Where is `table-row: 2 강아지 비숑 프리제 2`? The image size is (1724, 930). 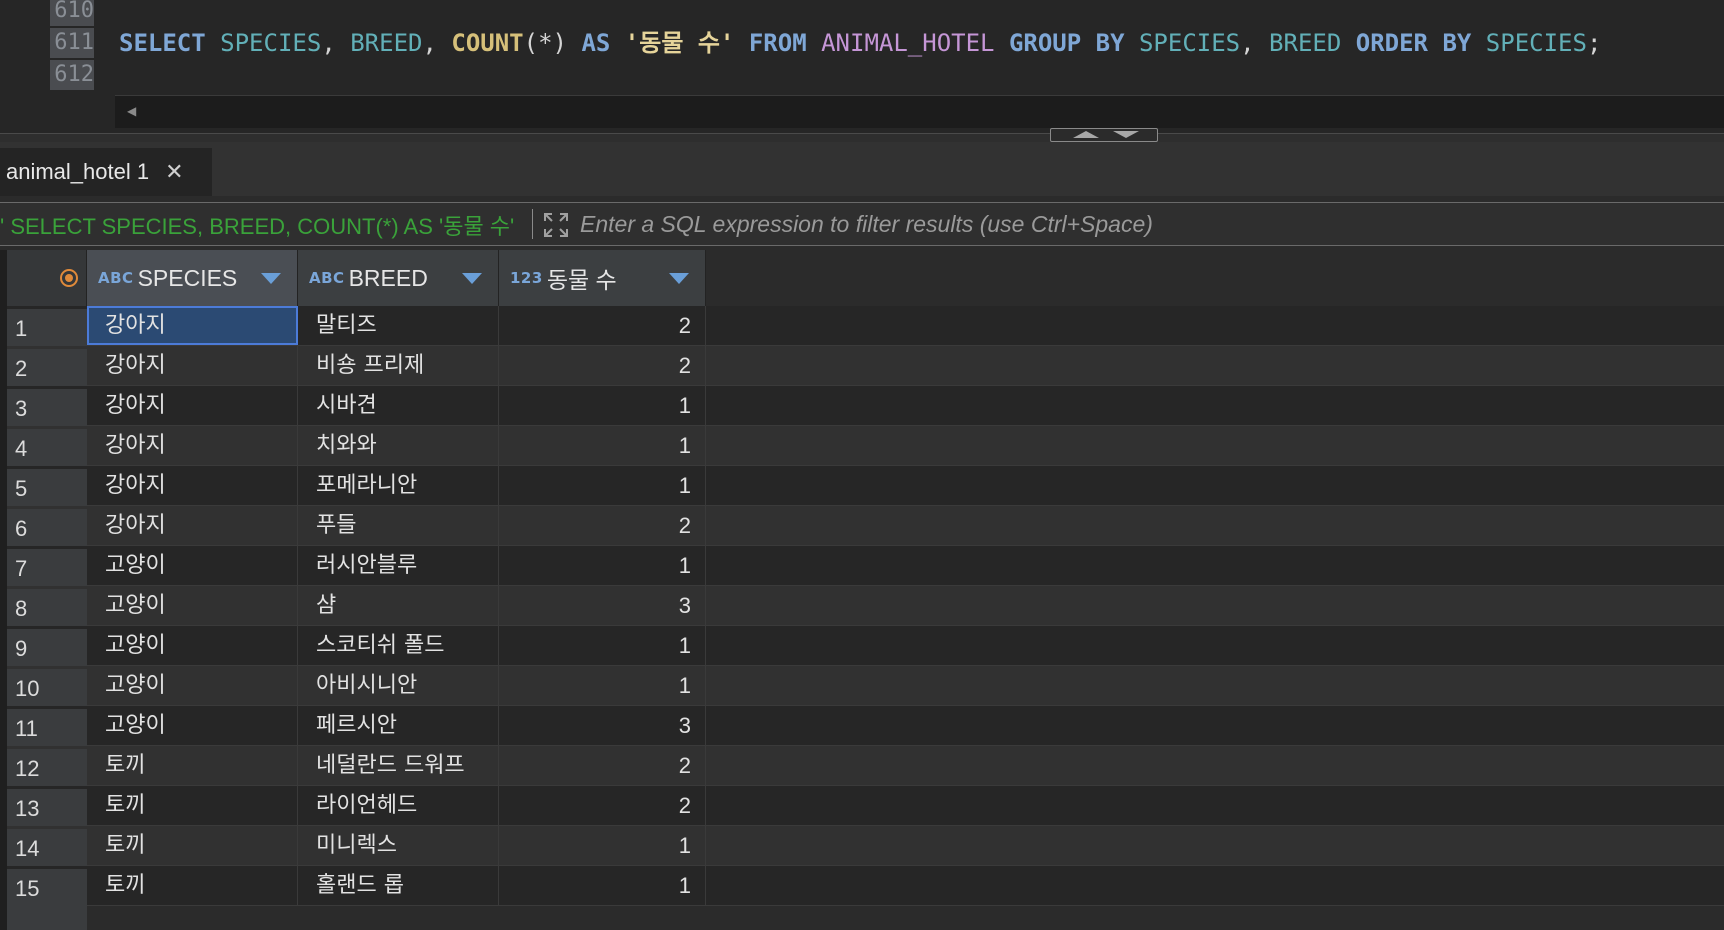
table-row: 2 강아지 비숑 프리제 2 is located at coordinates (865, 367).